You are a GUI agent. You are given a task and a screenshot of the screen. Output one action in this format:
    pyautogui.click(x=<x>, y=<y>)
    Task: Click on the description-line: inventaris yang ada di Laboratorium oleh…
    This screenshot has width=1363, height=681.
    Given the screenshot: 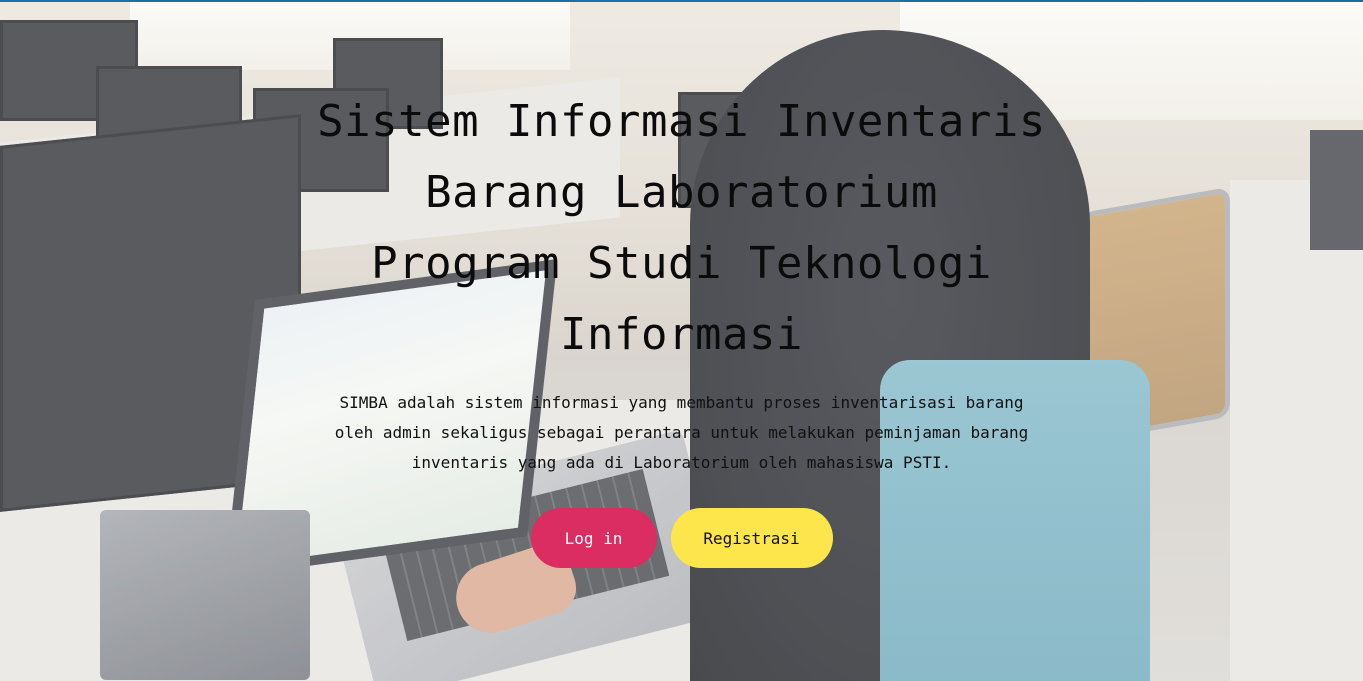 What is the action you would take?
    pyautogui.click(x=681, y=462)
    